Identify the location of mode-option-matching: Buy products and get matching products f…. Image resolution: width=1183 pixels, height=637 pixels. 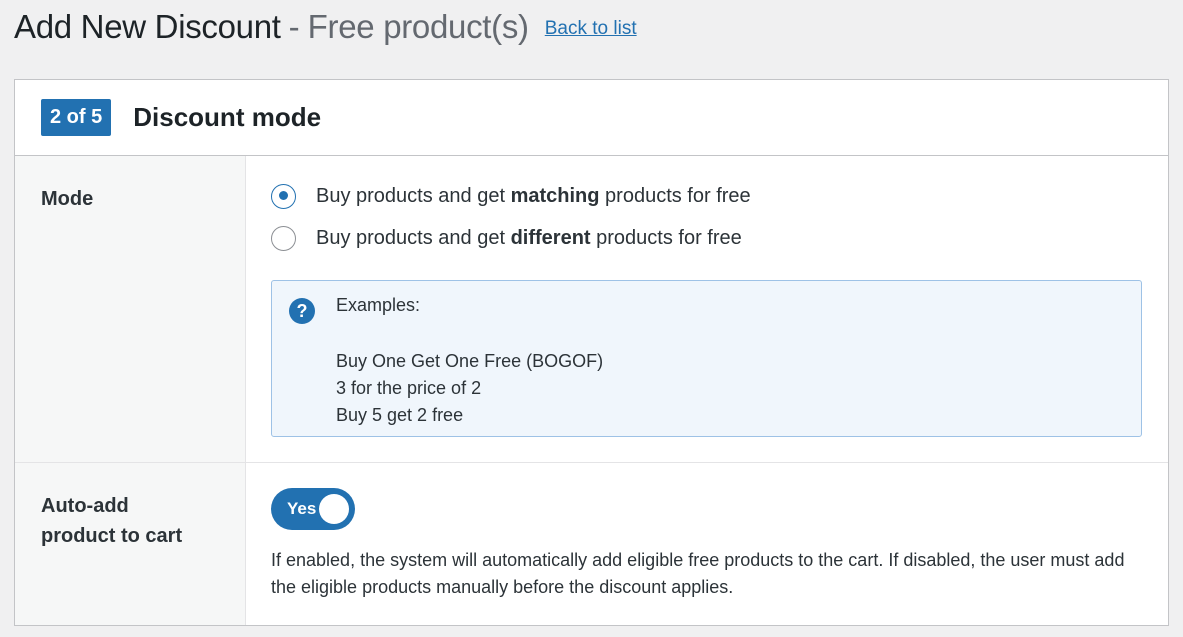
(719, 196).